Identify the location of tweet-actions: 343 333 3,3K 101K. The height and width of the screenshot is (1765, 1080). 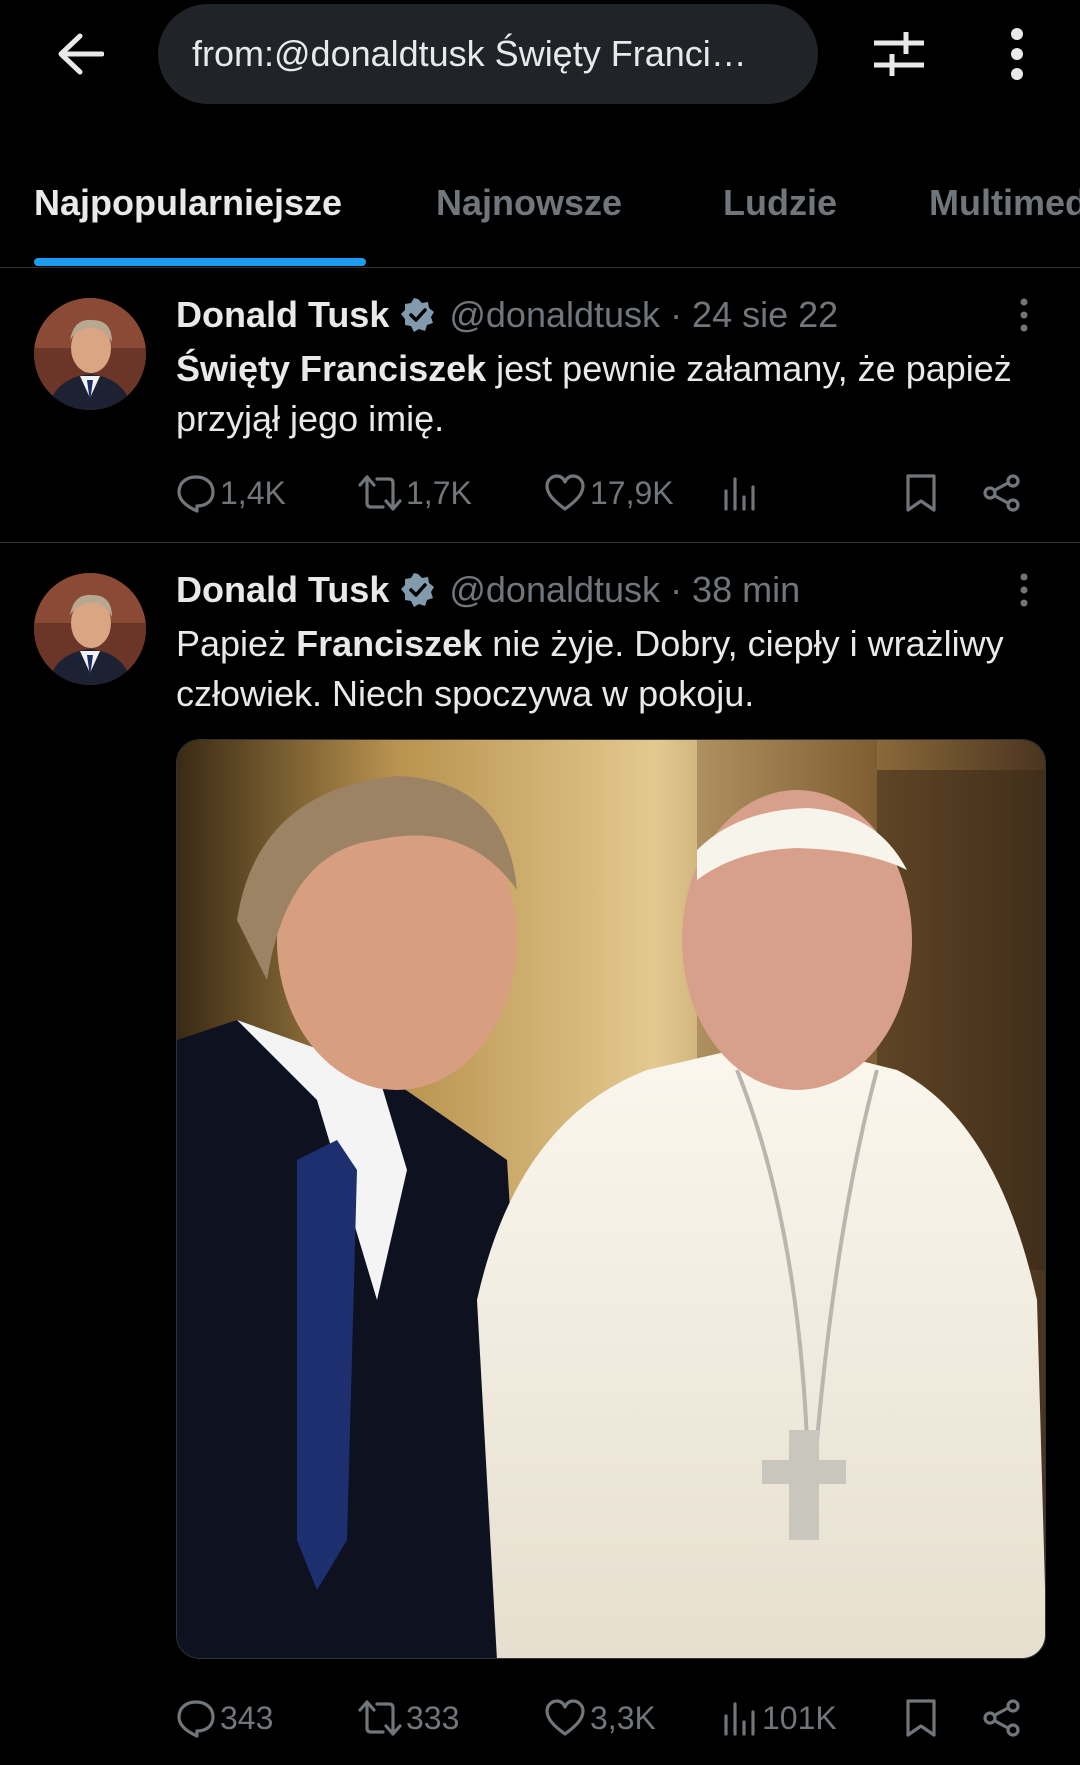
(616, 1718).